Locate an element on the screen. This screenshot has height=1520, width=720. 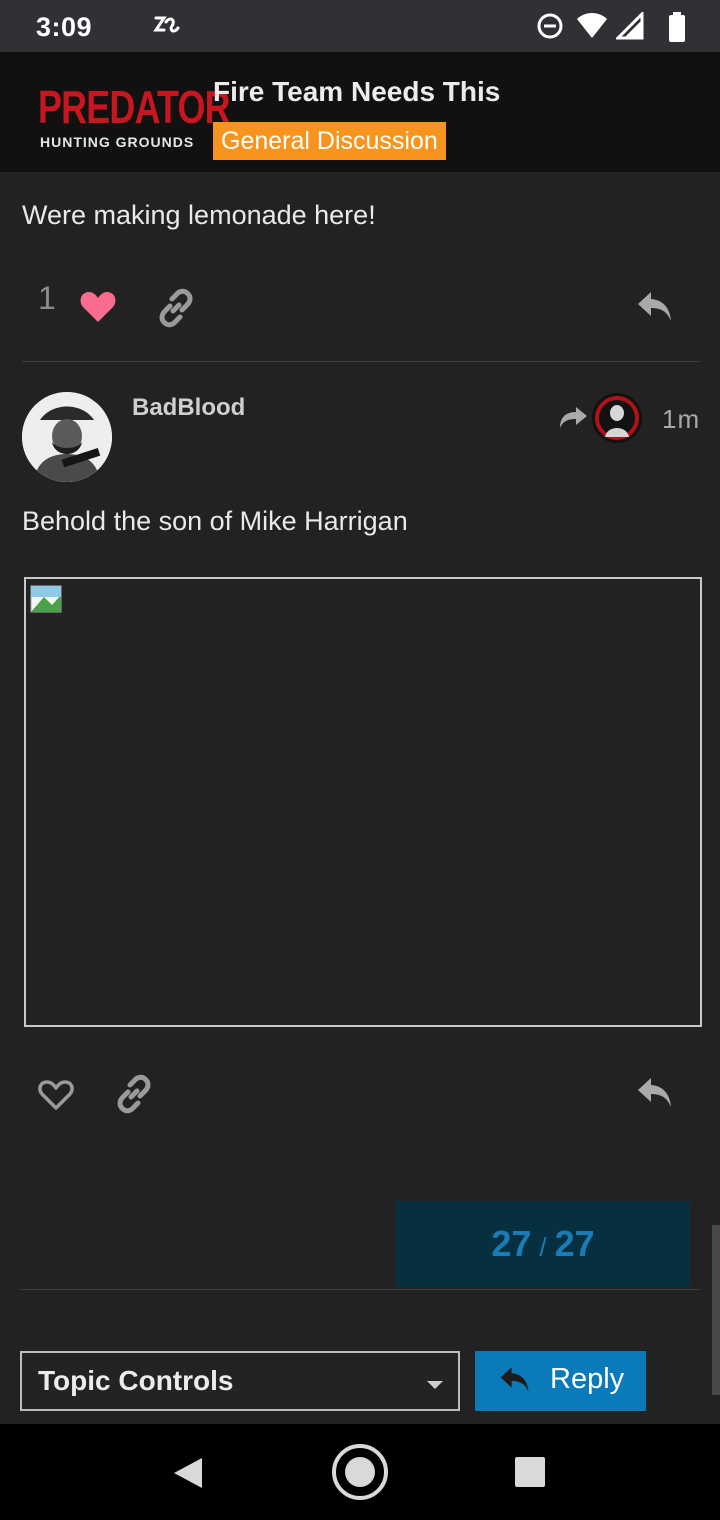
logo-sub-text: HUNTING GROUNDS is located at coordinates (117, 142).